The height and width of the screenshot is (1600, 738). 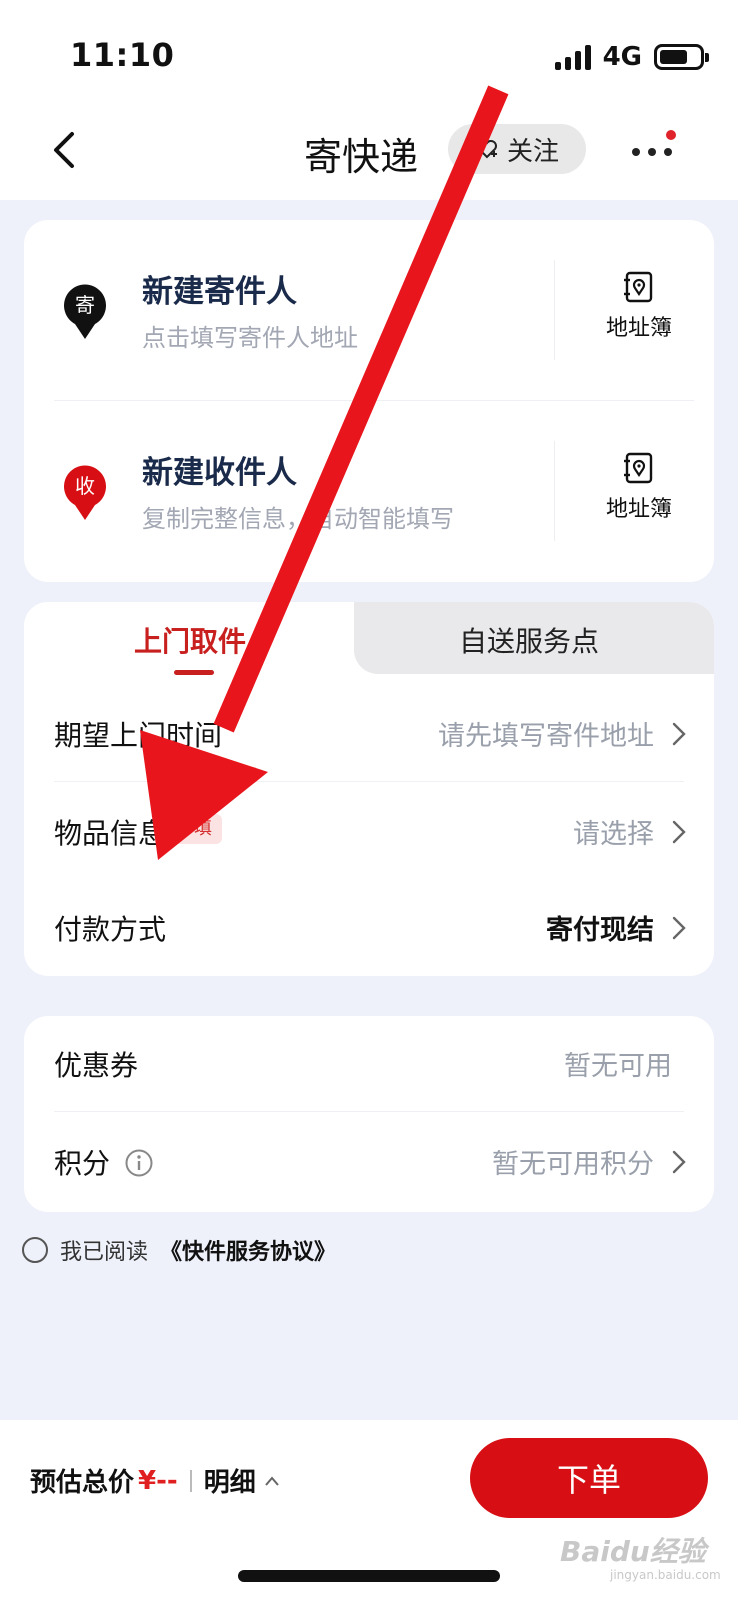 What do you see at coordinates (194, 672) in the screenshot?
I see `tab-indicator` at bounding box center [194, 672].